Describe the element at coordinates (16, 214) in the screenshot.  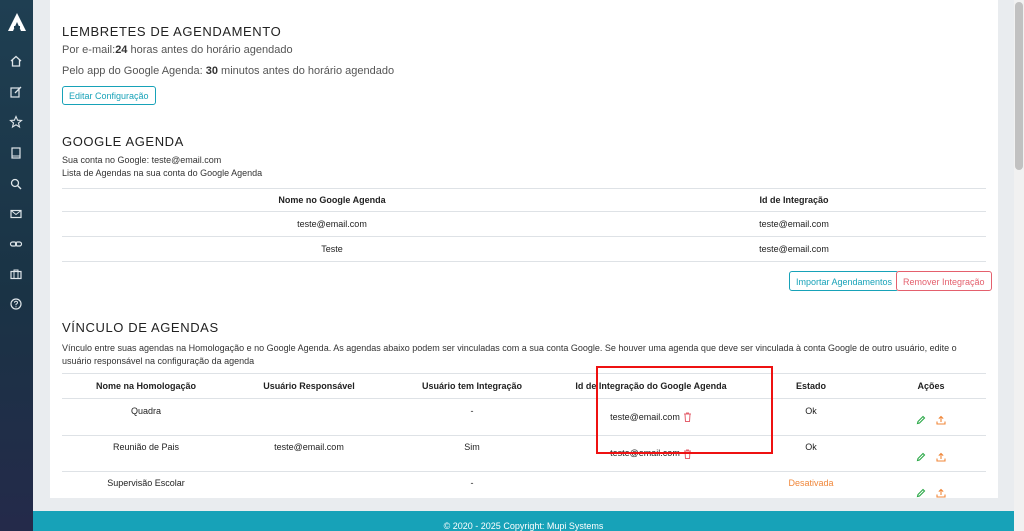
I see `mail-icon` at that location.